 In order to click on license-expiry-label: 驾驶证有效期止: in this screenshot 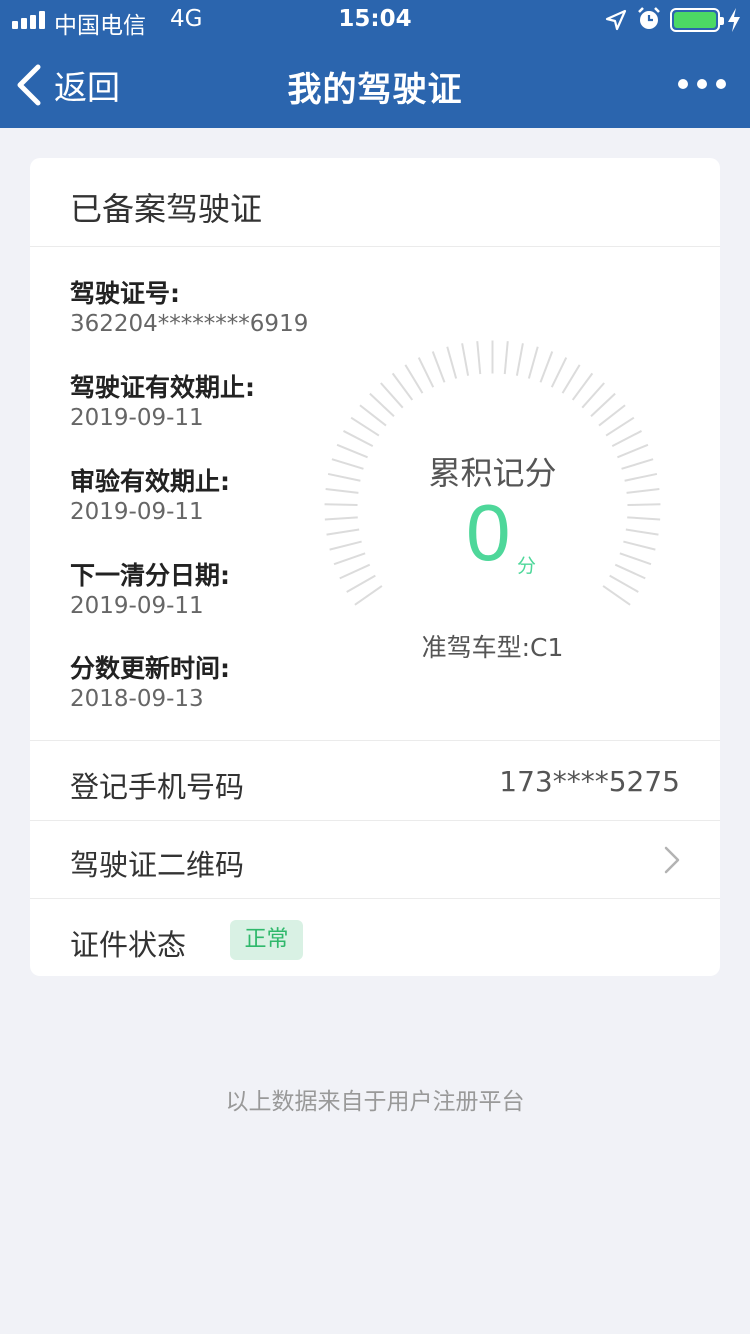, I will do `click(162, 387)`.